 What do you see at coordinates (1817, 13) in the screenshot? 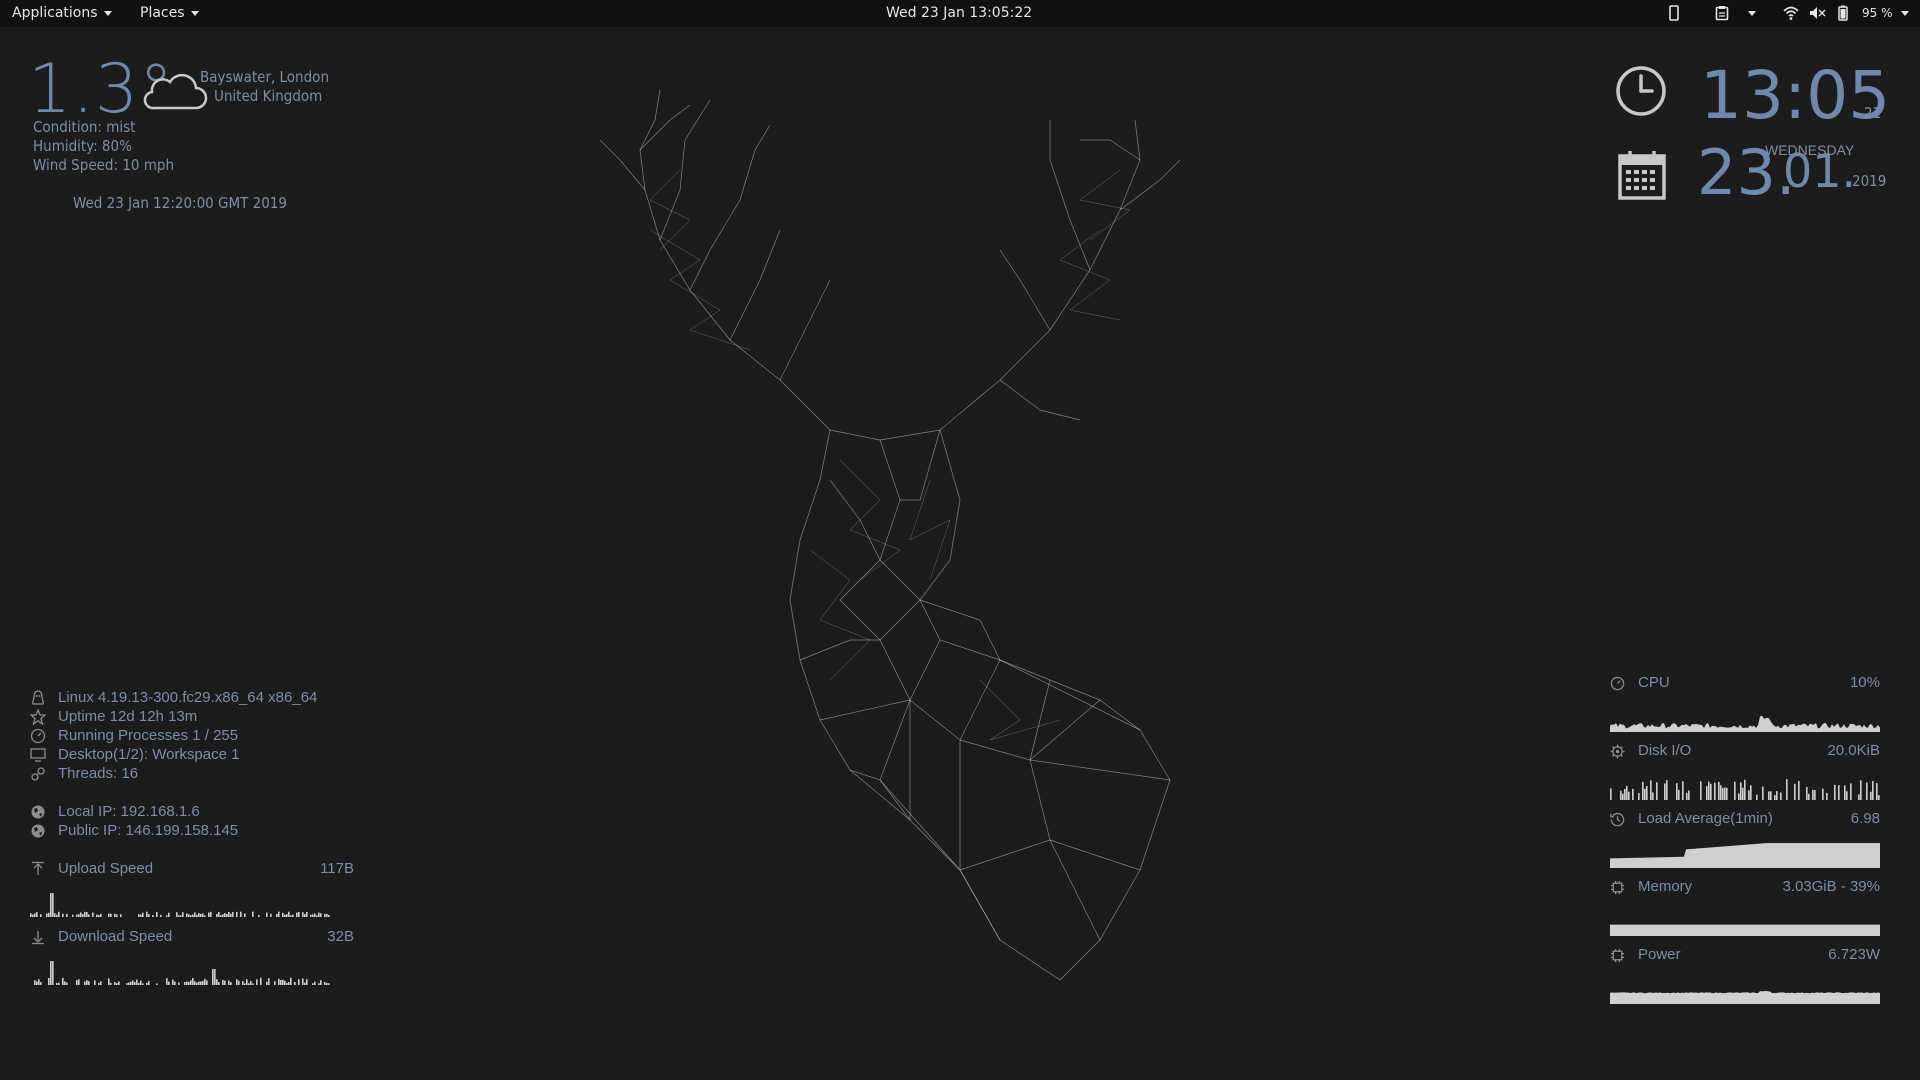
I see `volume-muted-icon` at bounding box center [1817, 13].